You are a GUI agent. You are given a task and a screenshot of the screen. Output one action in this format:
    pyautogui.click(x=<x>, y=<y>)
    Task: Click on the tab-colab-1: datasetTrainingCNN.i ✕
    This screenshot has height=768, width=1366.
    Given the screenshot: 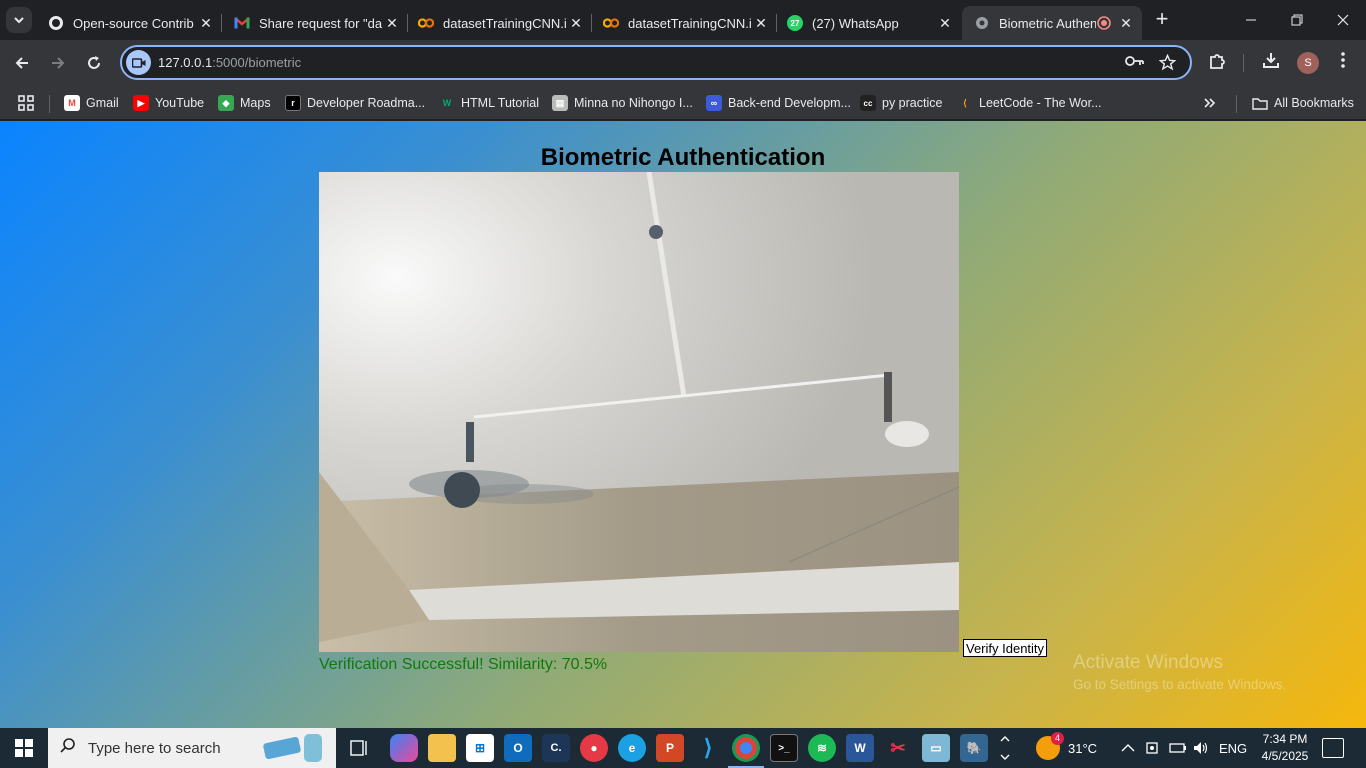 What is the action you would take?
    pyautogui.click(x=499, y=23)
    